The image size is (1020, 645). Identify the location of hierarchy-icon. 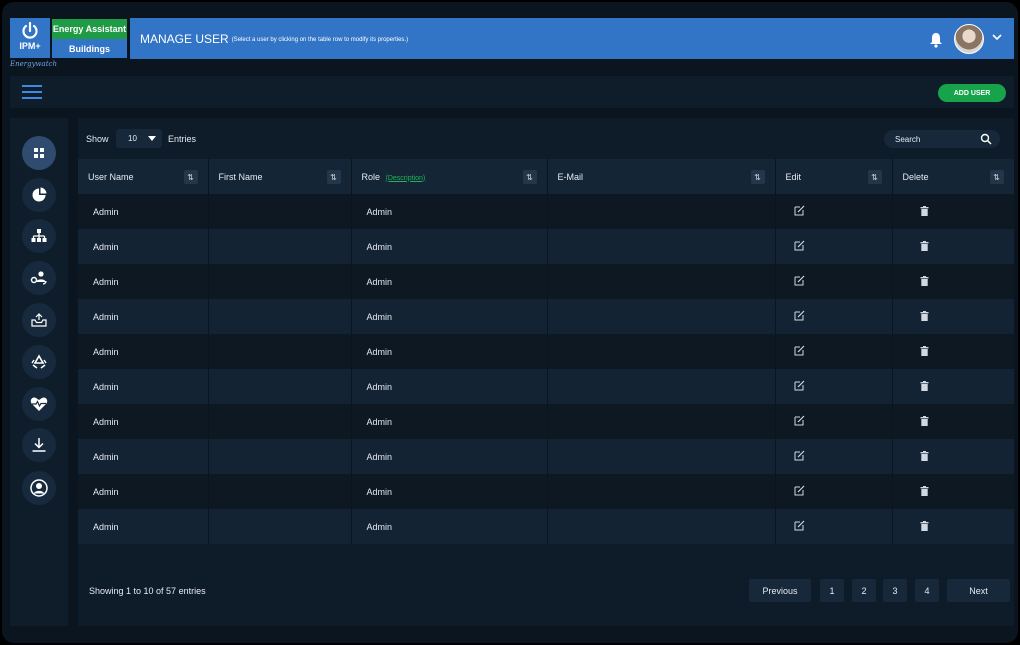
(39, 235).